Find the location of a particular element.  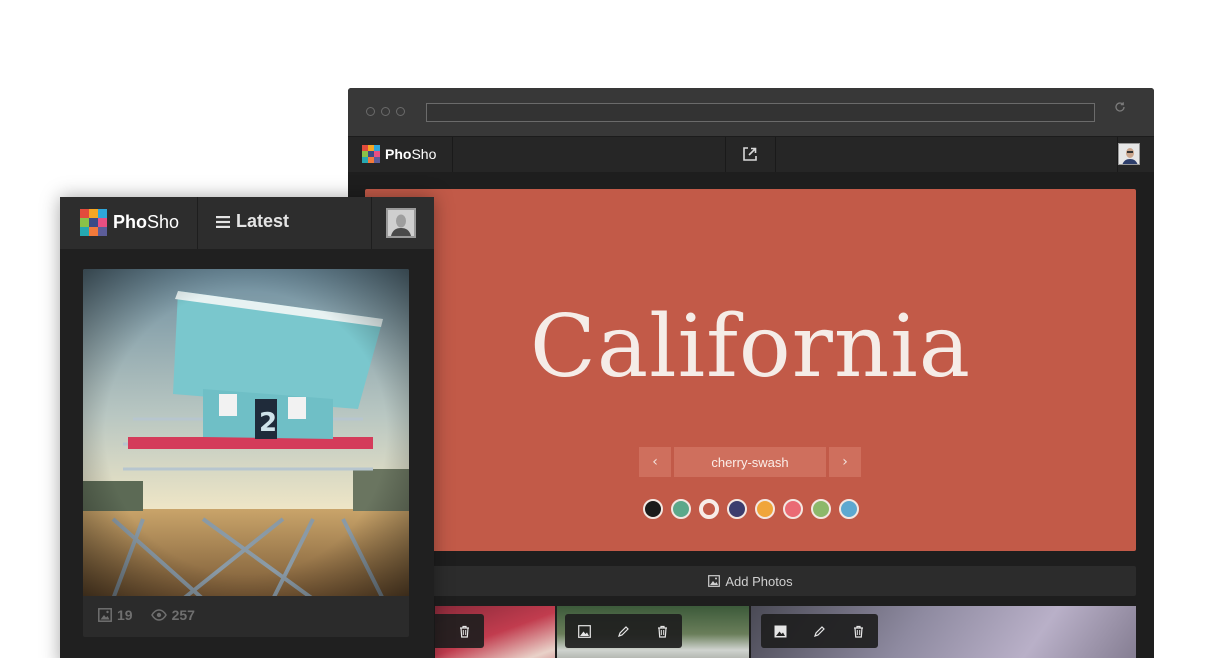

view-count-stat: 257 is located at coordinates (172, 615).